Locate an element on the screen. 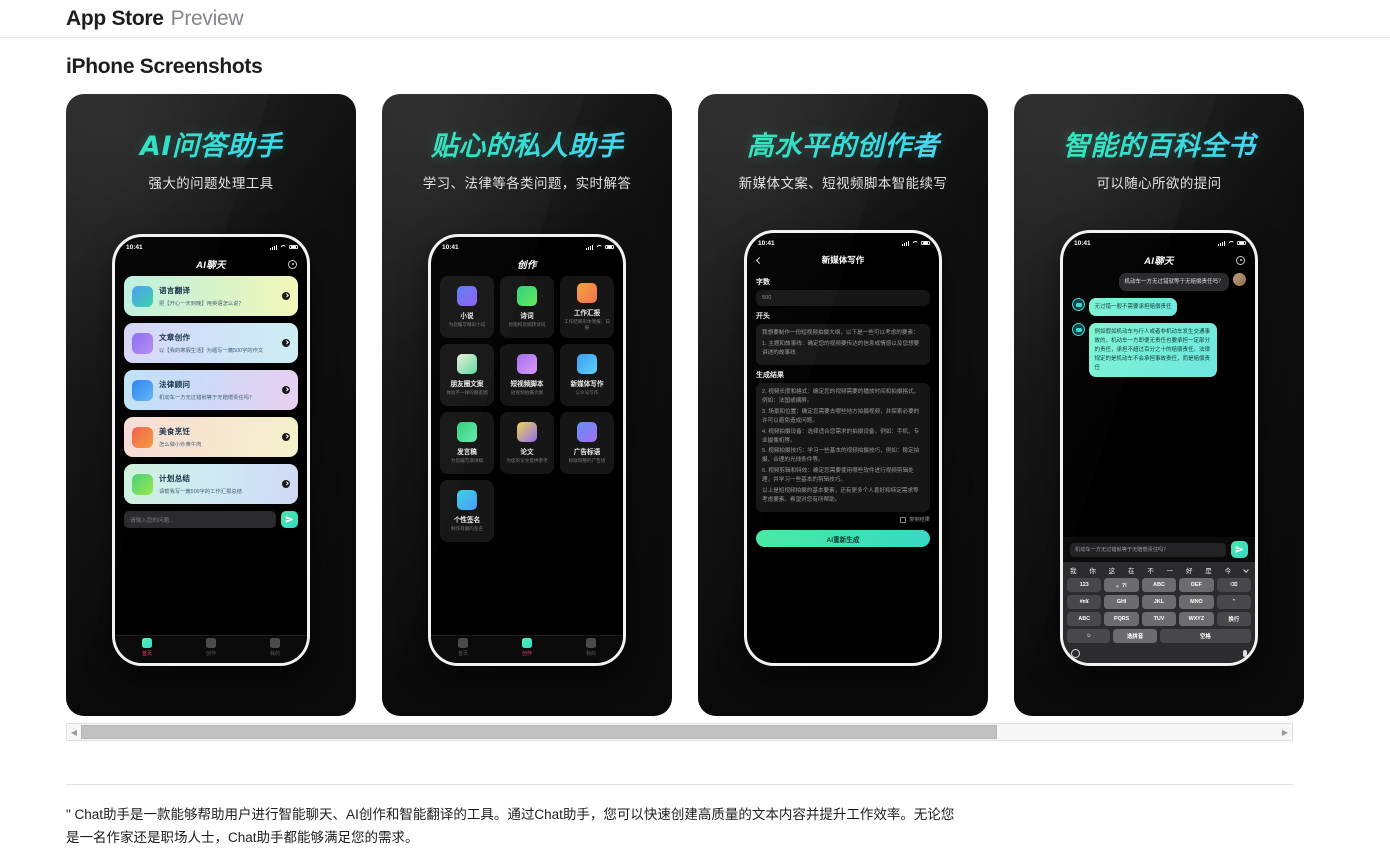  tab-bar-1: 首页 创作 我的 is located at coordinates (211, 649).